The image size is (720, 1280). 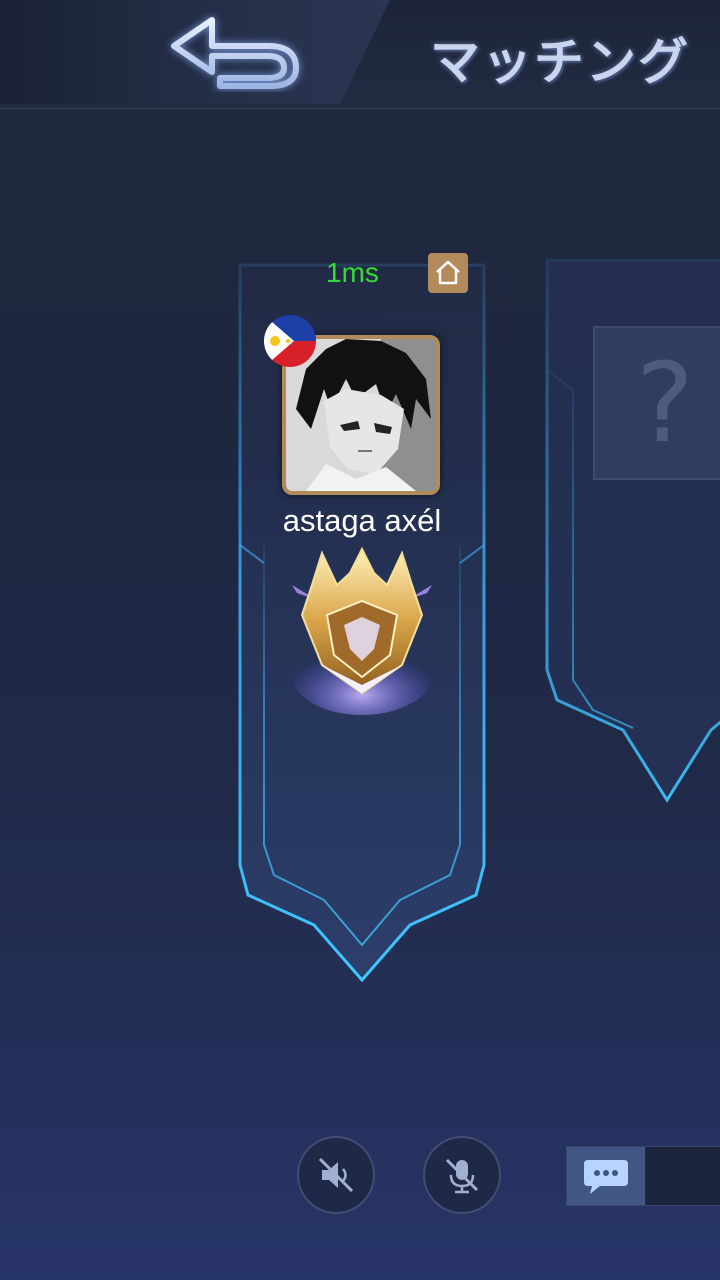 I want to click on chat-bubble-icon, so click(x=606, y=1177).